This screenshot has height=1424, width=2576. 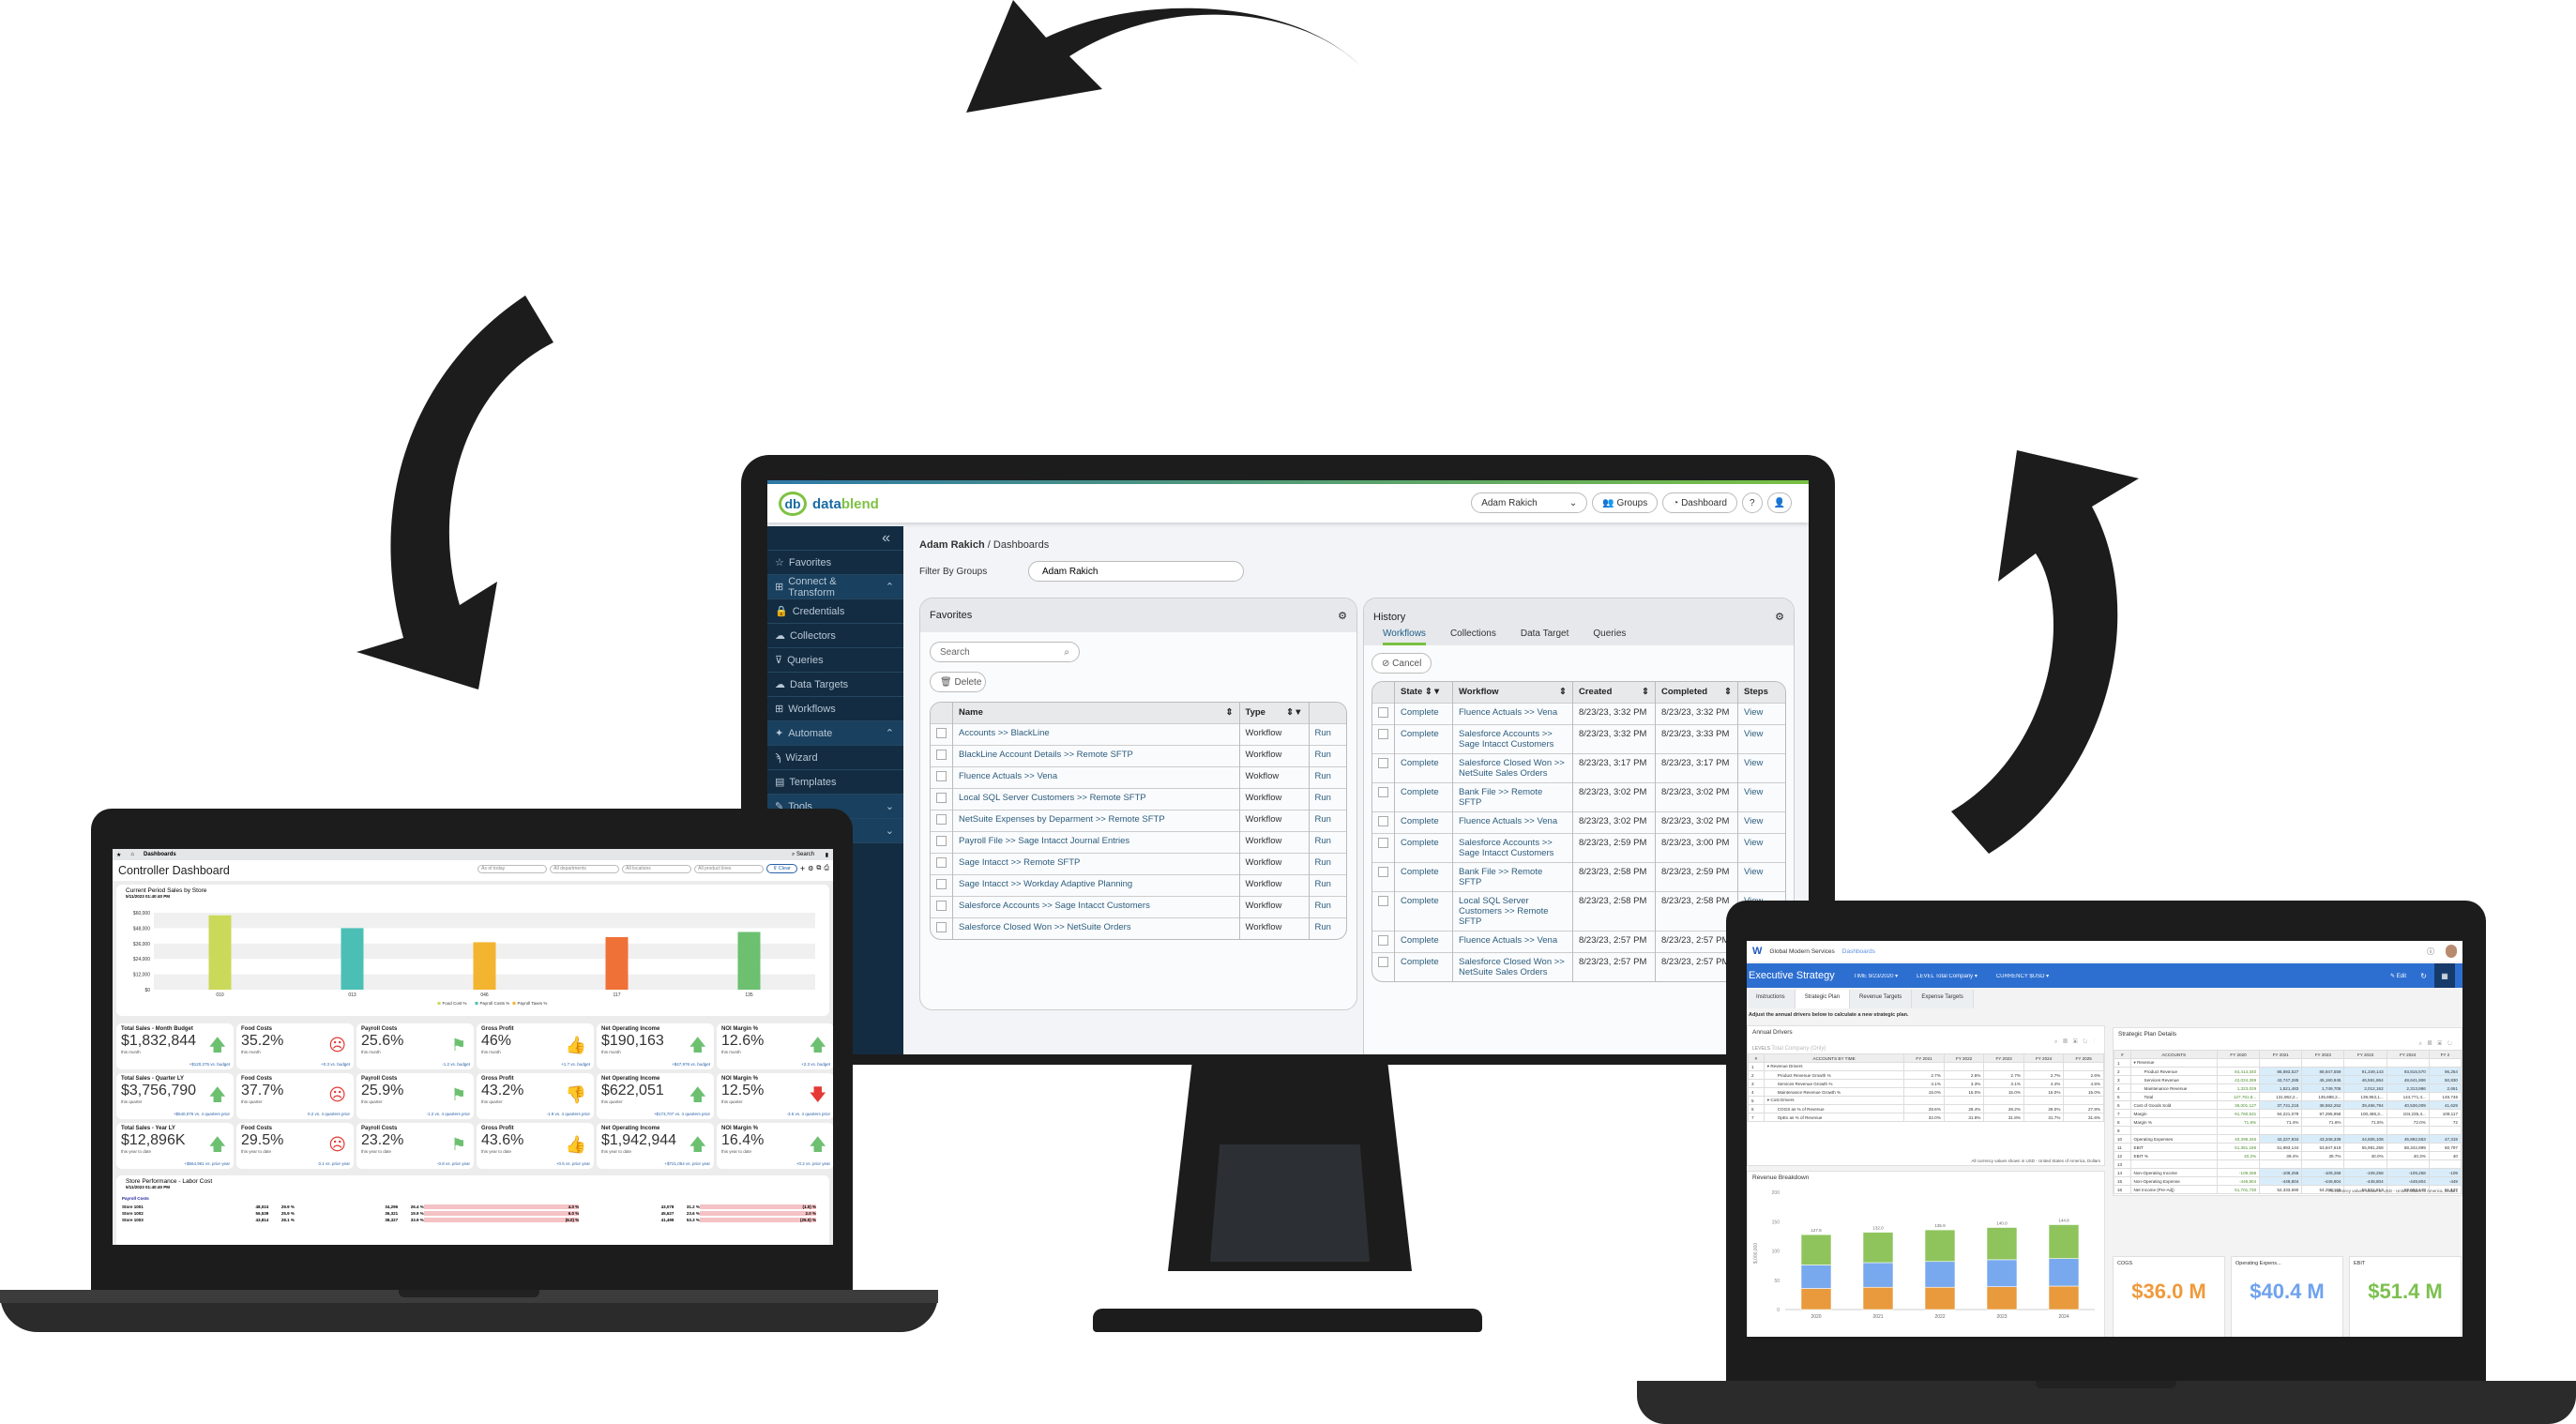 I want to click on table-cell: -109, so click(x=2445, y=1172).